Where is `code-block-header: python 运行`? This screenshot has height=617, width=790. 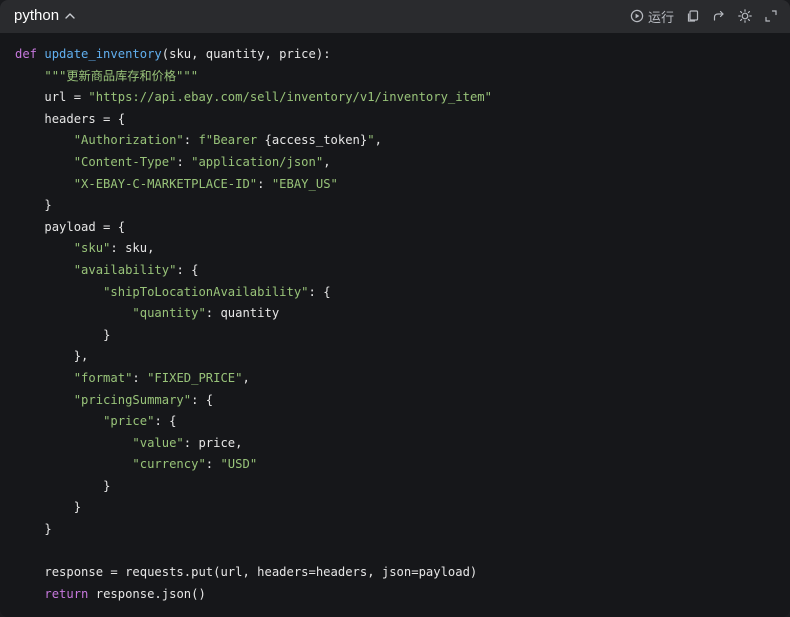 code-block-header: python 运行 is located at coordinates (395, 16).